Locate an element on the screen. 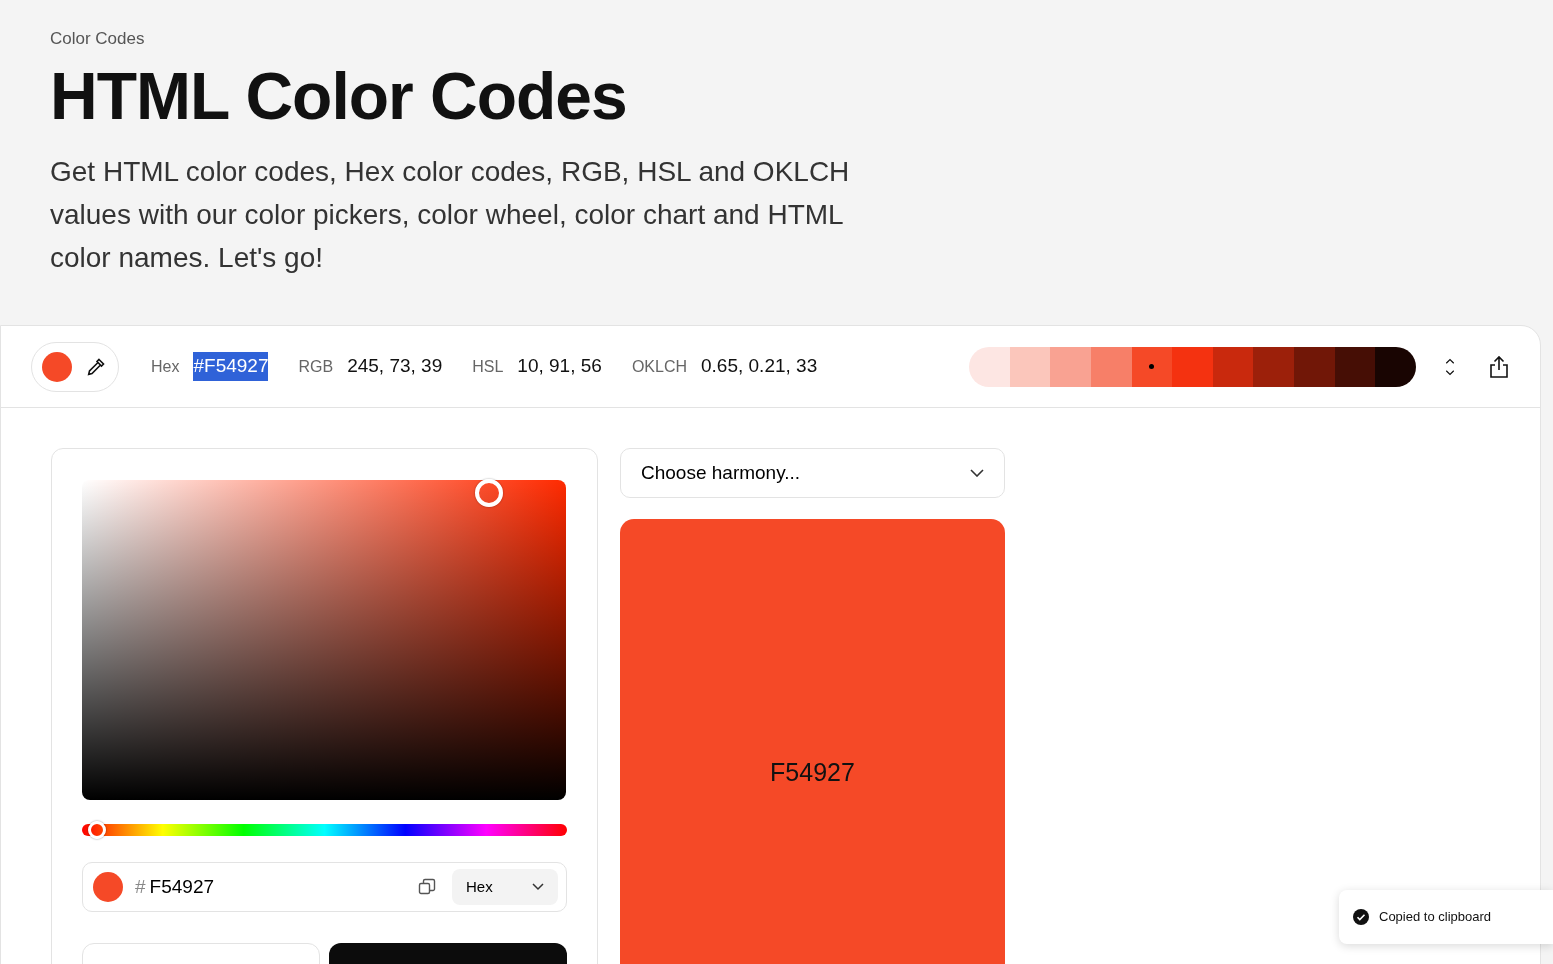 Image resolution: width=1553 pixels, height=964 pixels. page-title: HTML Color Codes is located at coordinates (339, 96).